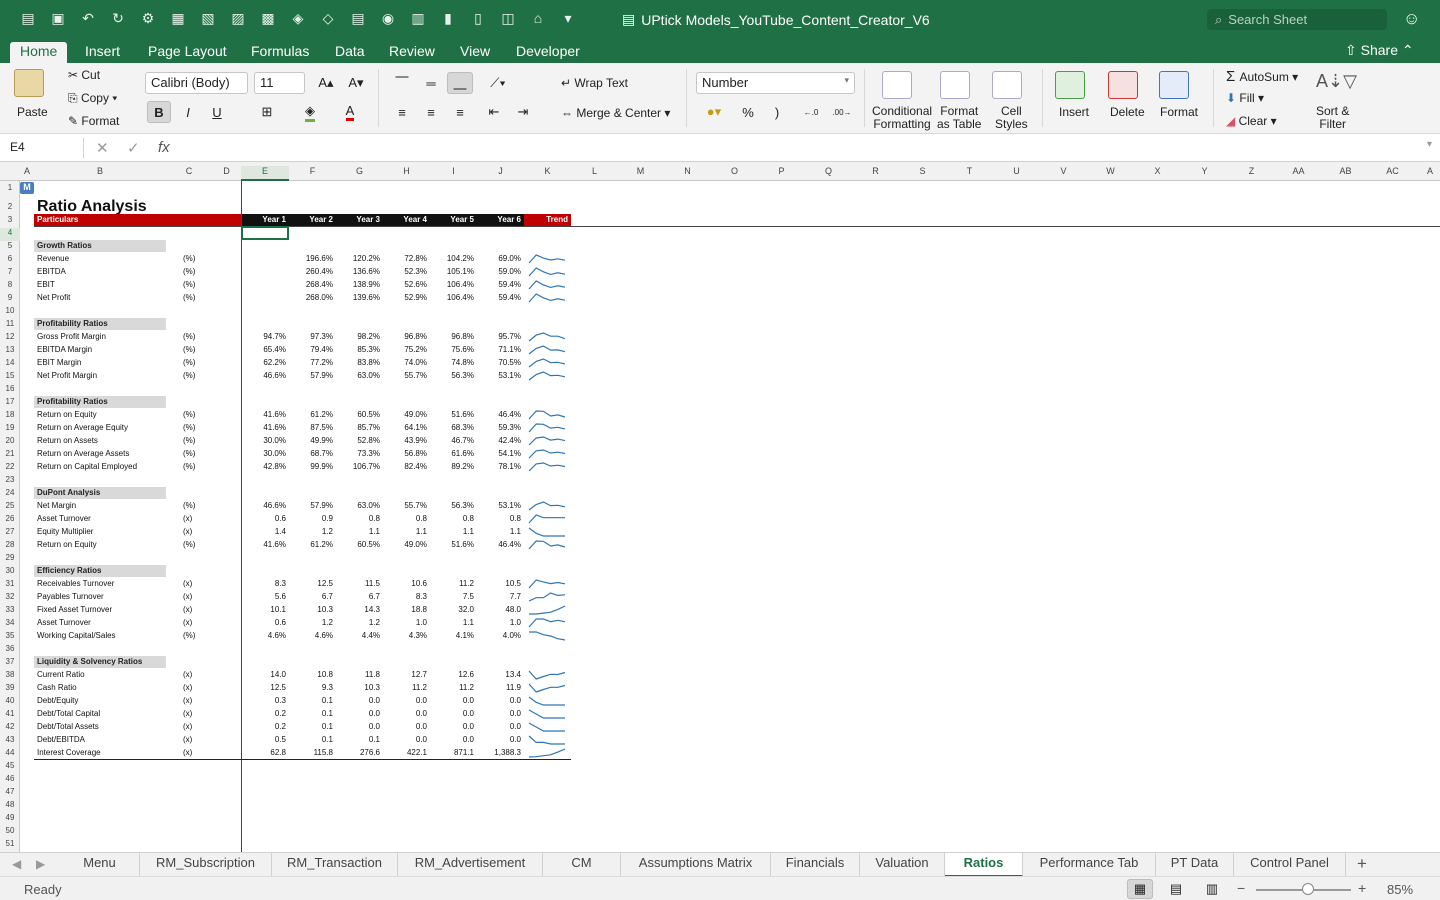 This screenshot has height=900, width=1440. What do you see at coordinates (494, 112) in the screenshot?
I see `decrease-indent-button: ⇤` at bounding box center [494, 112].